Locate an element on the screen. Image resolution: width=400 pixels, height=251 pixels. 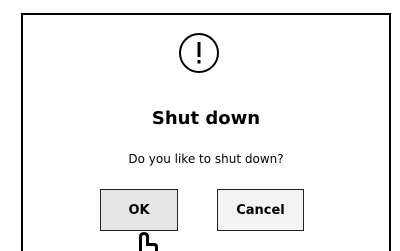
ok-button-label: OK is located at coordinates (139, 210).